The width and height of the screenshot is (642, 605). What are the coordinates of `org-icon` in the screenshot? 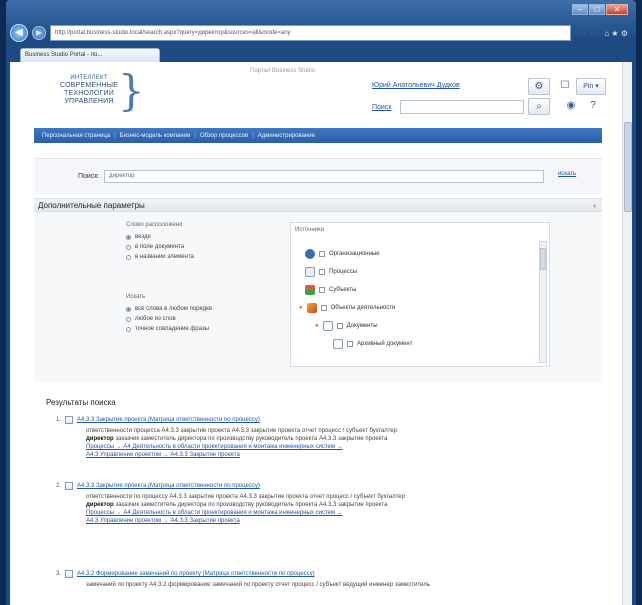 It's located at (310, 254).